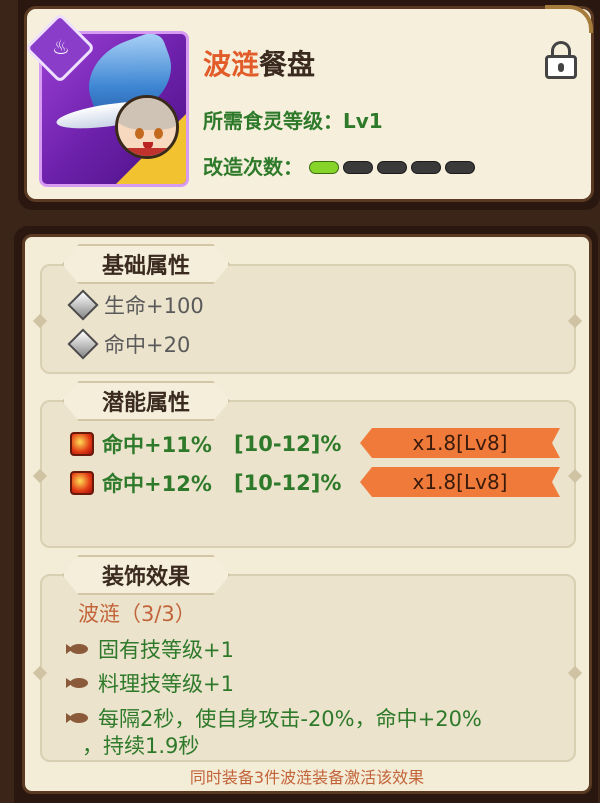 The width and height of the screenshot is (600, 803). I want to click on tab-potential-attributes: 潜能属性, so click(146, 401).